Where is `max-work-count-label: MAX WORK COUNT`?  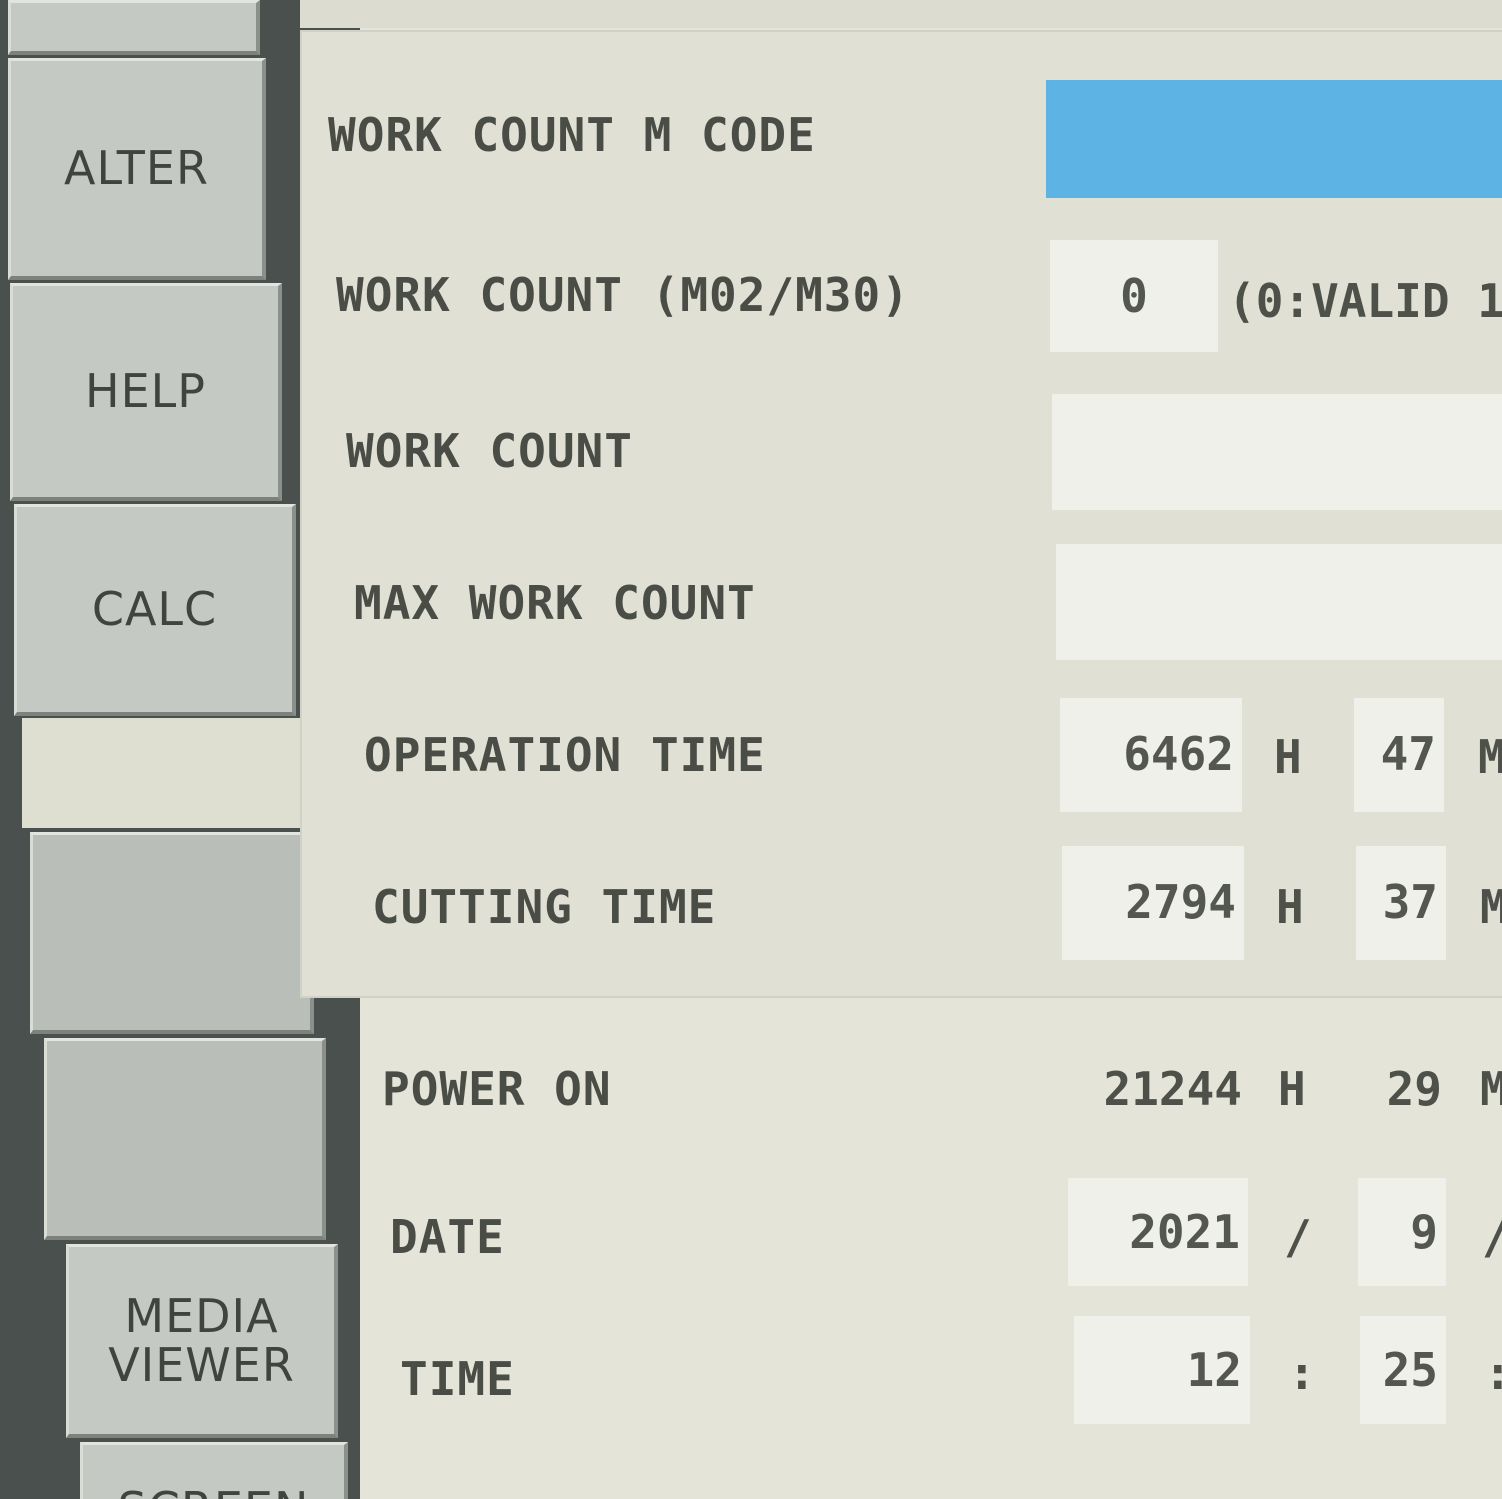 max-work-count-label: MAX WORK COUNT is located at coordinates (555, 603).